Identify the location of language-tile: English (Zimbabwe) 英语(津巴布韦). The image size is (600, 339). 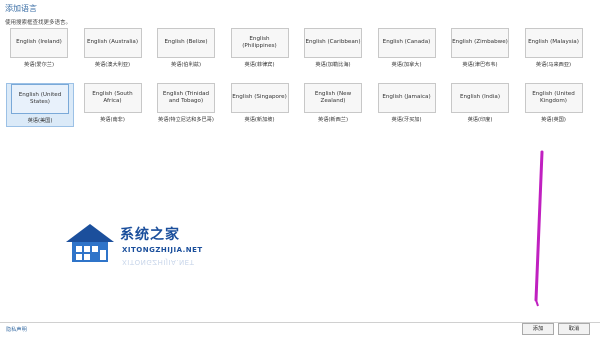
(480, 48).